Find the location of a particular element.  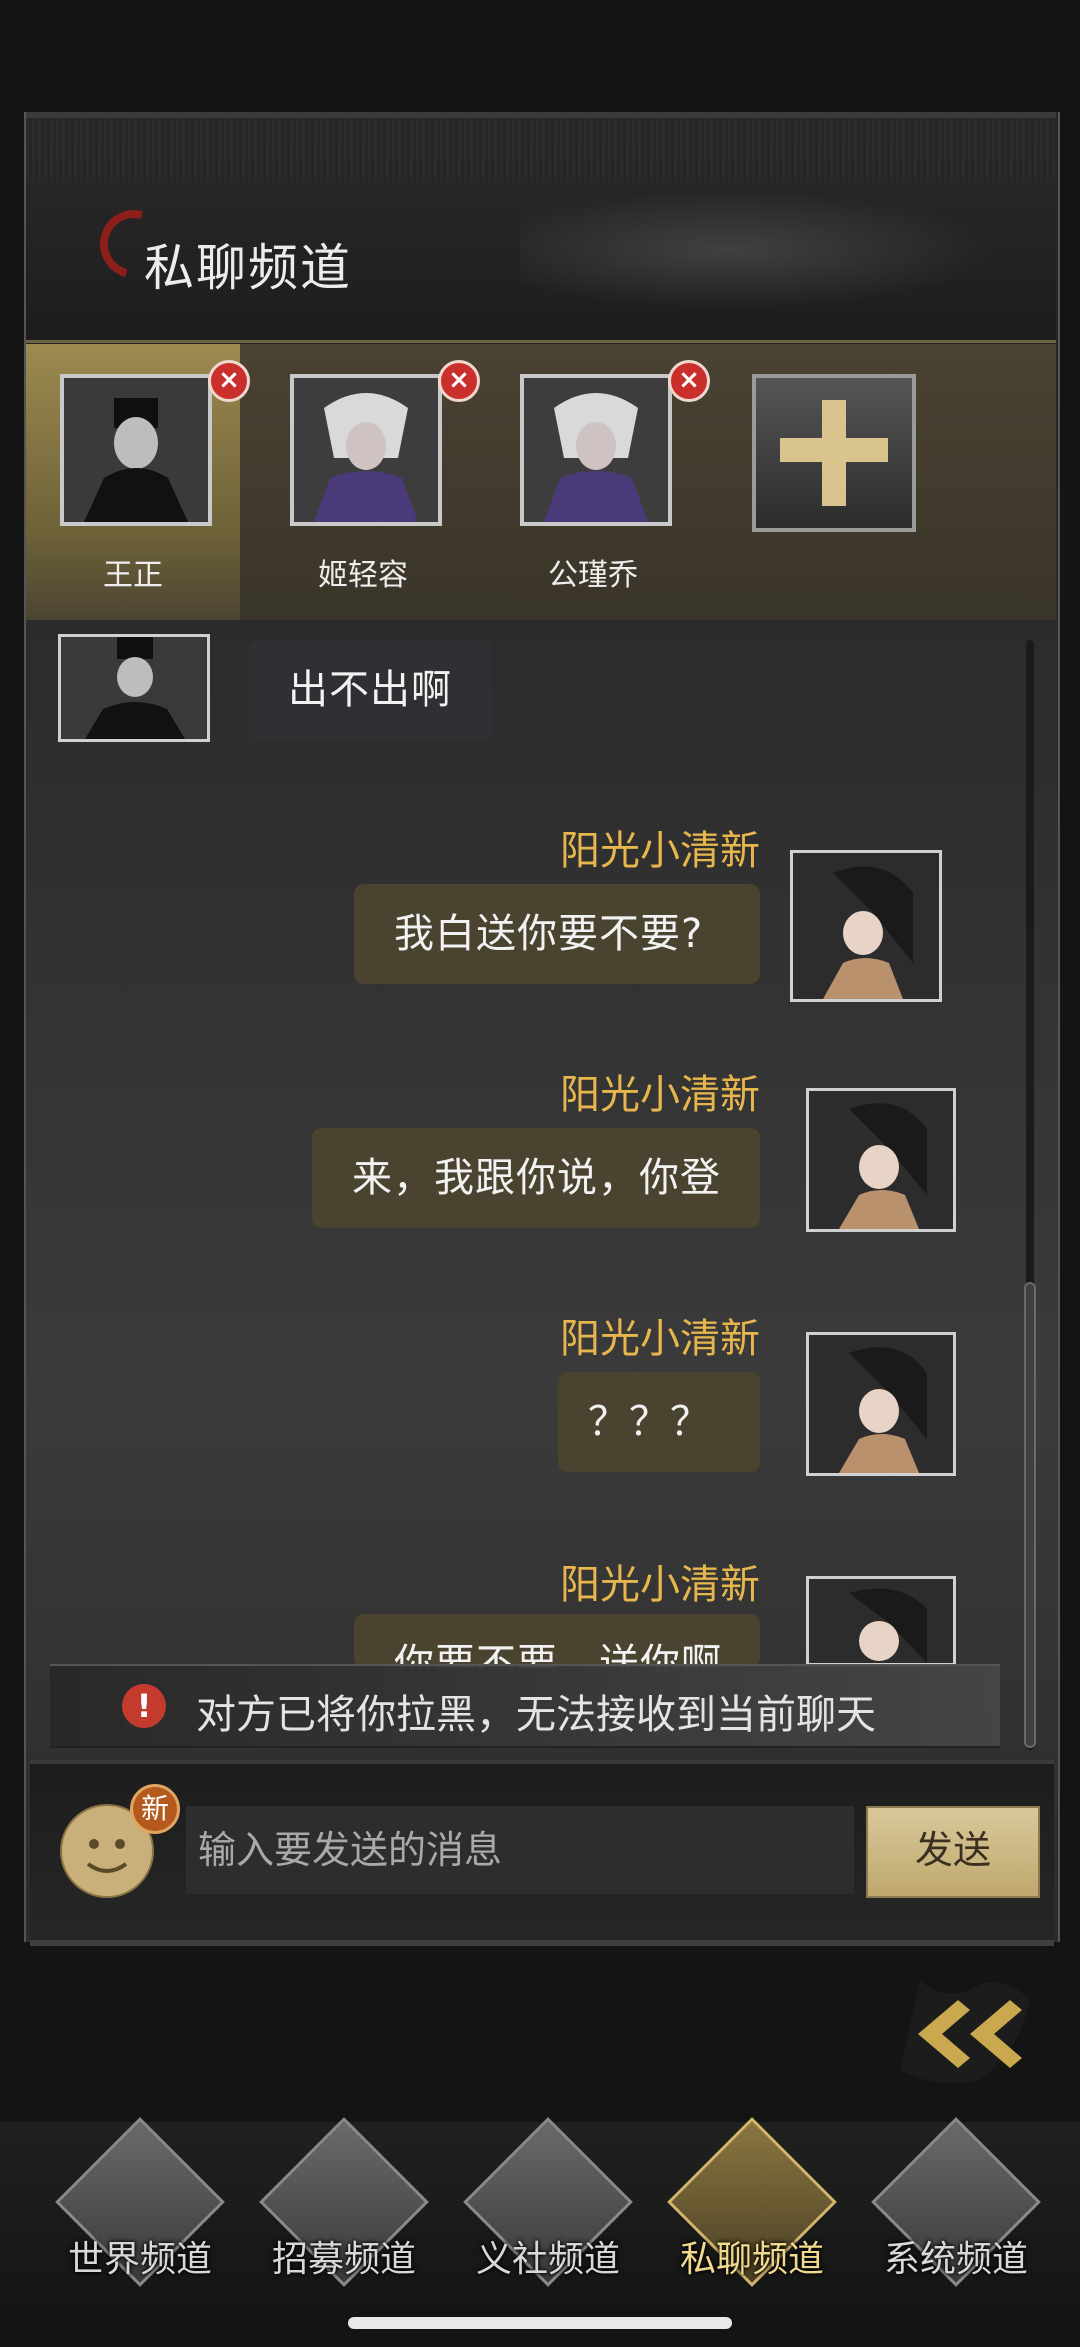

add-contact-button is located at coordinates (834, 453).